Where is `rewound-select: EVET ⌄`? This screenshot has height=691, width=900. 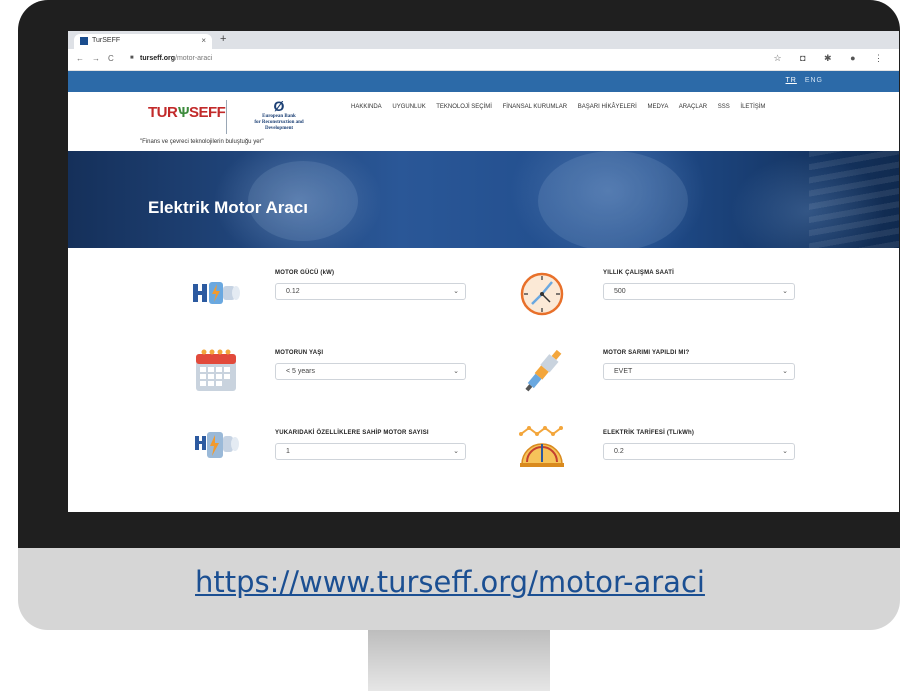 rewound-select: EVET ⌄ is located at coordinates (699, 371).